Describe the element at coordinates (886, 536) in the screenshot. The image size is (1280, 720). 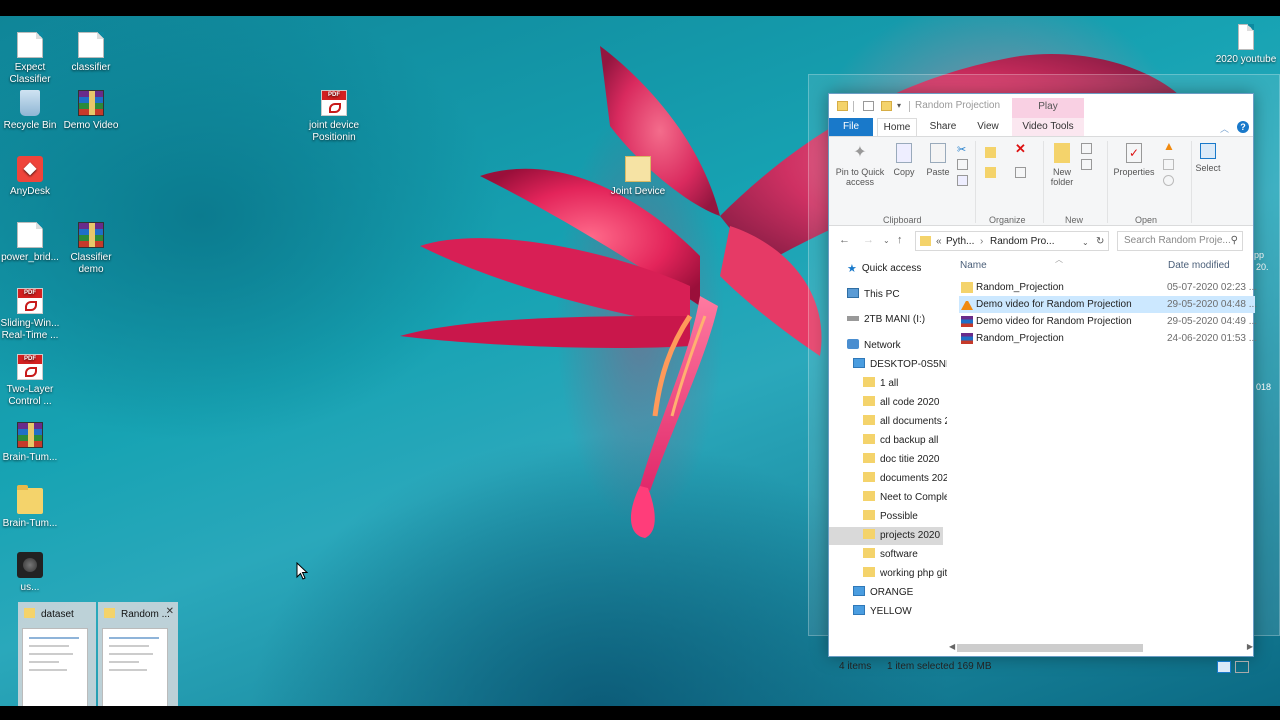
I see `nav-folder-selected: projects 2020` at that location.